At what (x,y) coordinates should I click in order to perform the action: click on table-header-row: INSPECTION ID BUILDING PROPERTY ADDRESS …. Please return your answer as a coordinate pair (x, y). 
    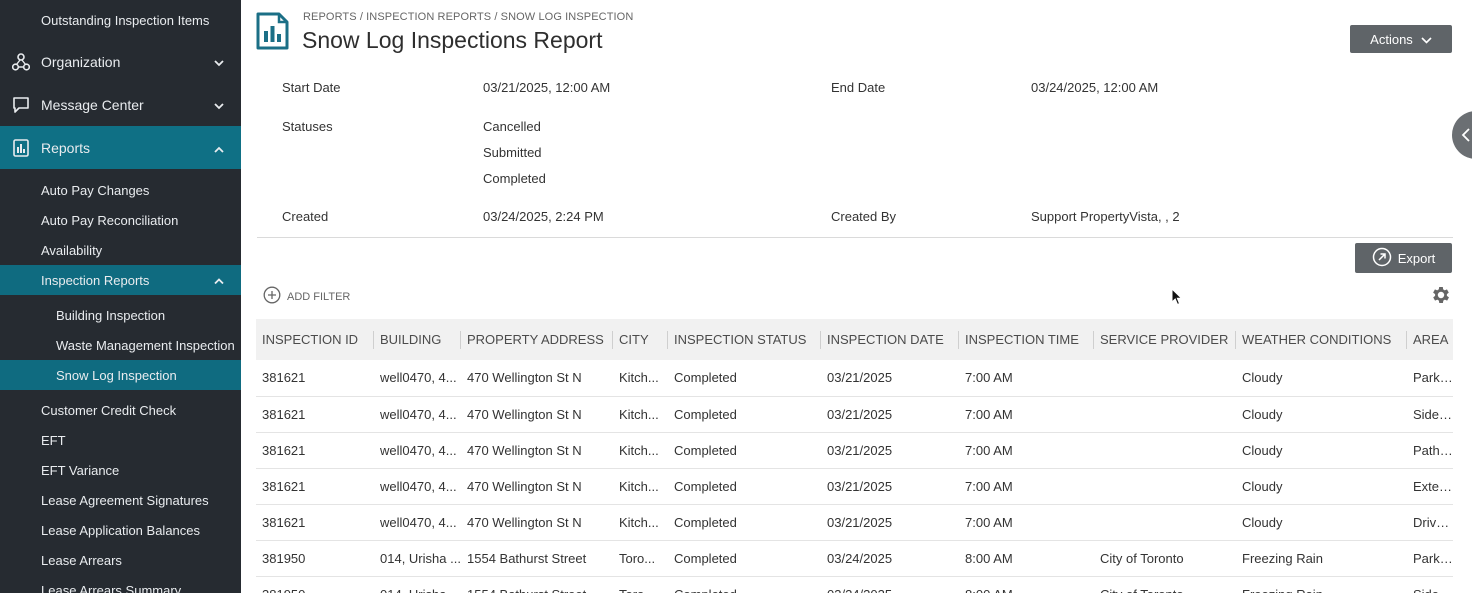
    Looking at the image, I should click on (854, 339).